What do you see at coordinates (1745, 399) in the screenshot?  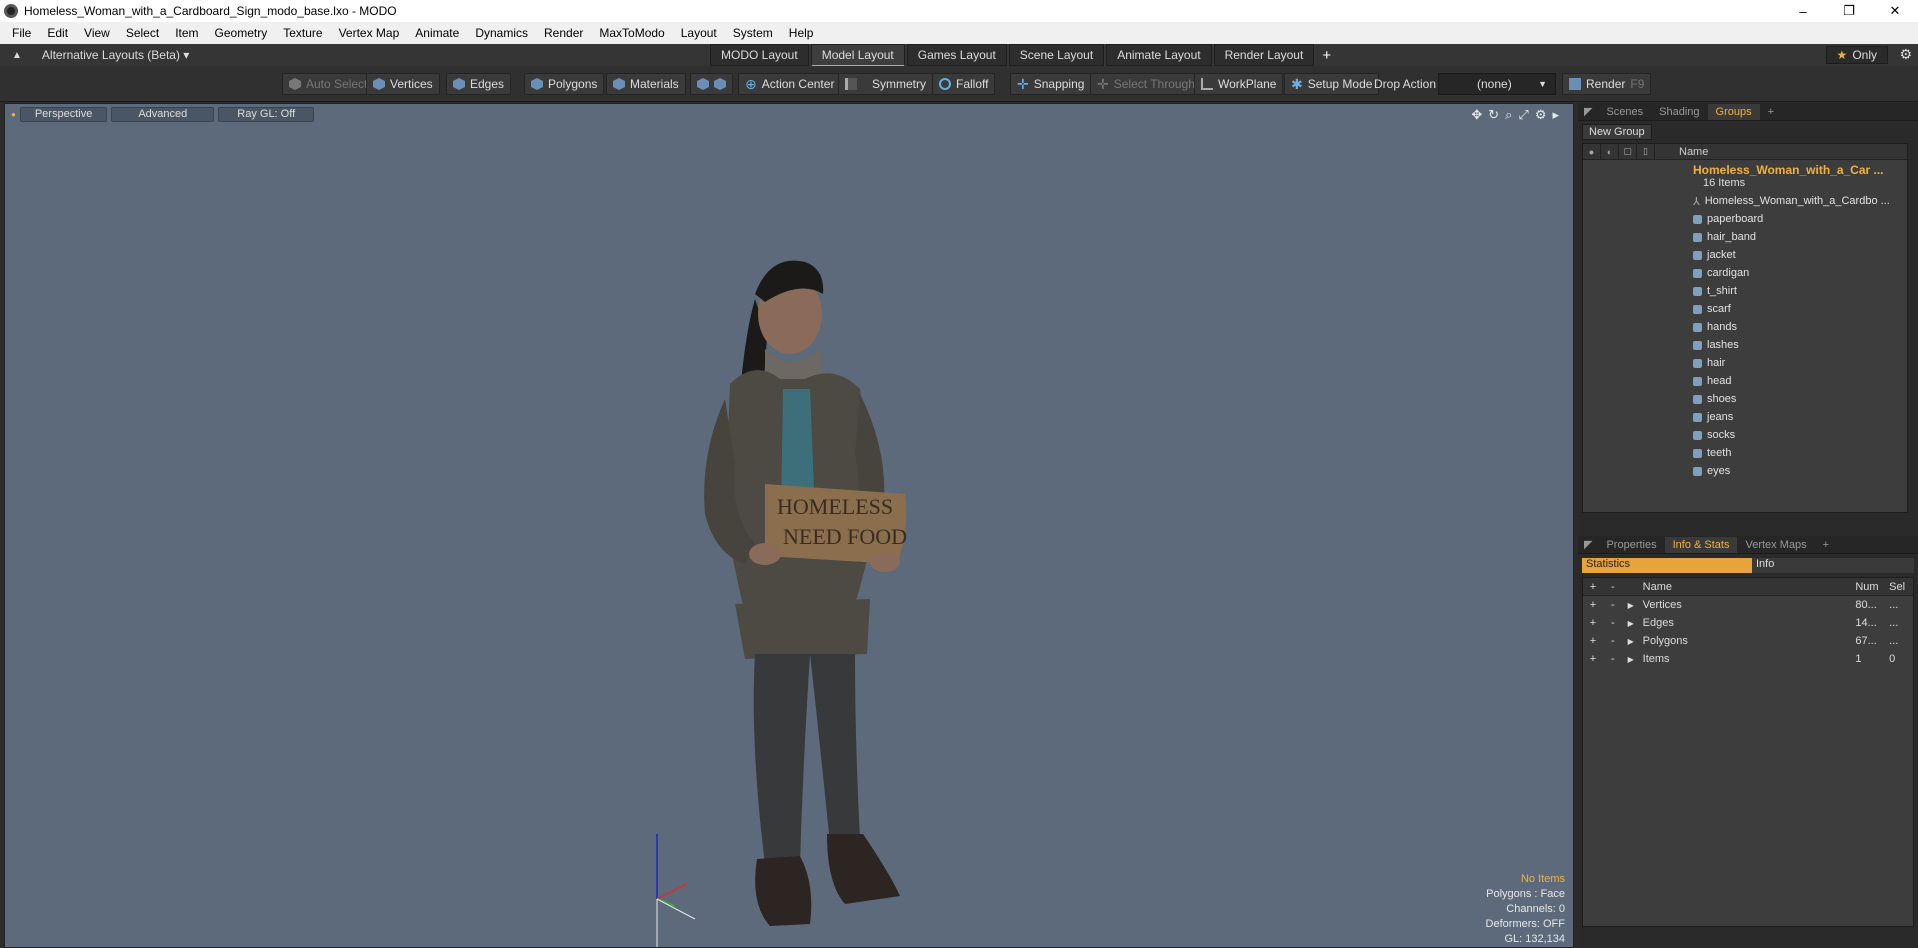 I see `list-item: shoes` at bounding box center [1745, 399].